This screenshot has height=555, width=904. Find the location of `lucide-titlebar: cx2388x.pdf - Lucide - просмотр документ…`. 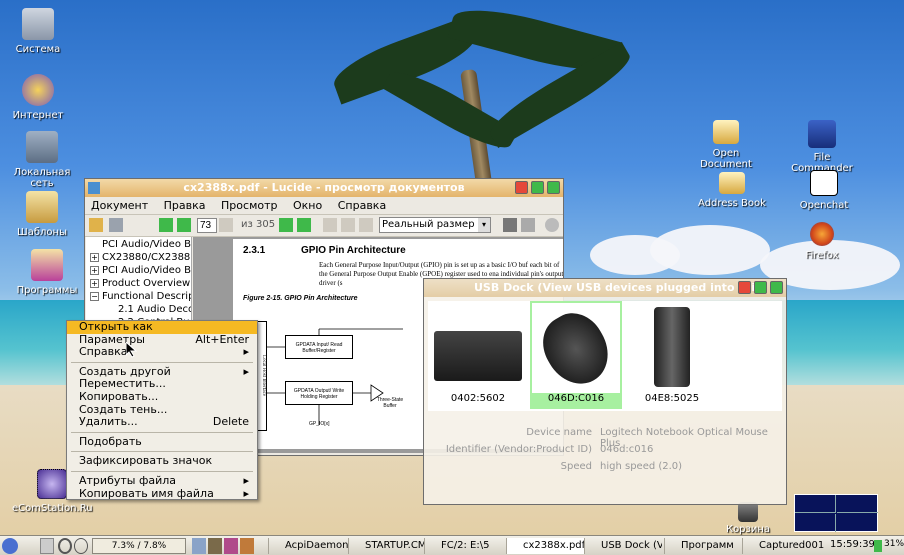

lucide-titlebar: cx2388x.pdf - Lucide - просмотр документ… is located at coordinates (324, 188).